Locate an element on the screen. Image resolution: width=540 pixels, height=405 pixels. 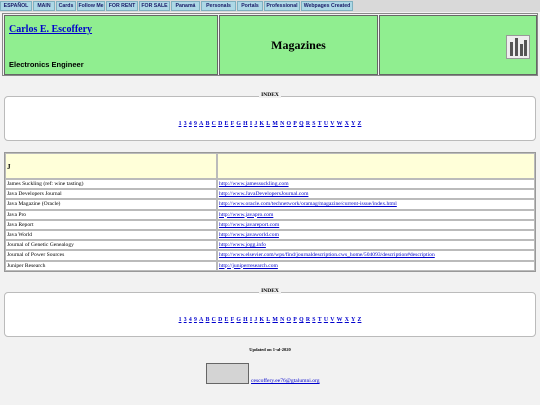
magazine-url-link: http://www.jogg.info is located at coordinates (242, 245).